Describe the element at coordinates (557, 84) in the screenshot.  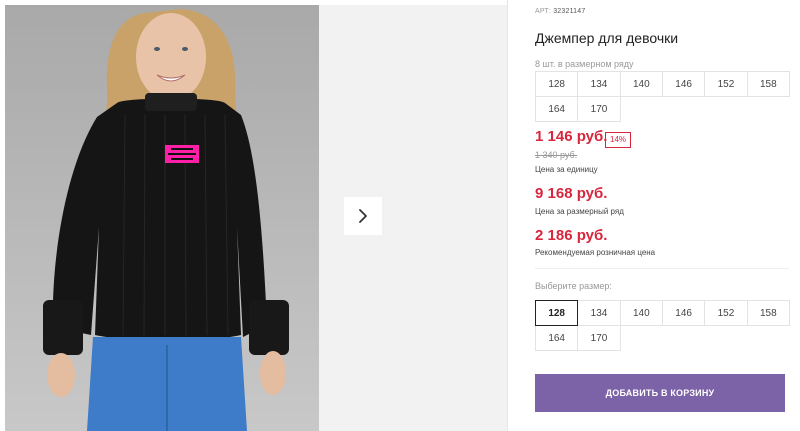
I see `pack-size-cell: 128` at that location.